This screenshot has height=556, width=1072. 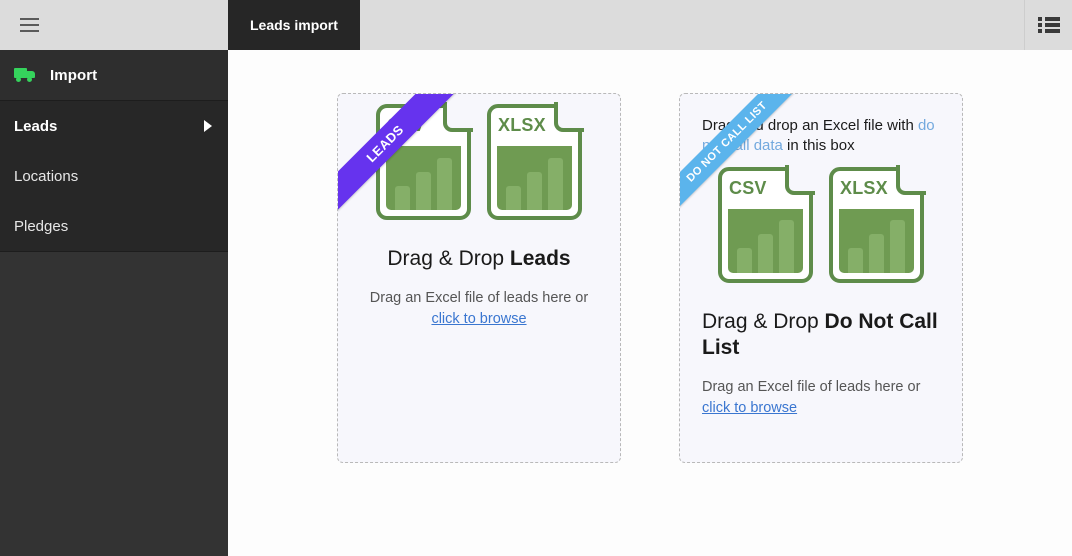 What do you see at coordinates (46, 176) in the screenshot?
I see `sidebar-item-label: Locations` at bounding box center [46, 176].